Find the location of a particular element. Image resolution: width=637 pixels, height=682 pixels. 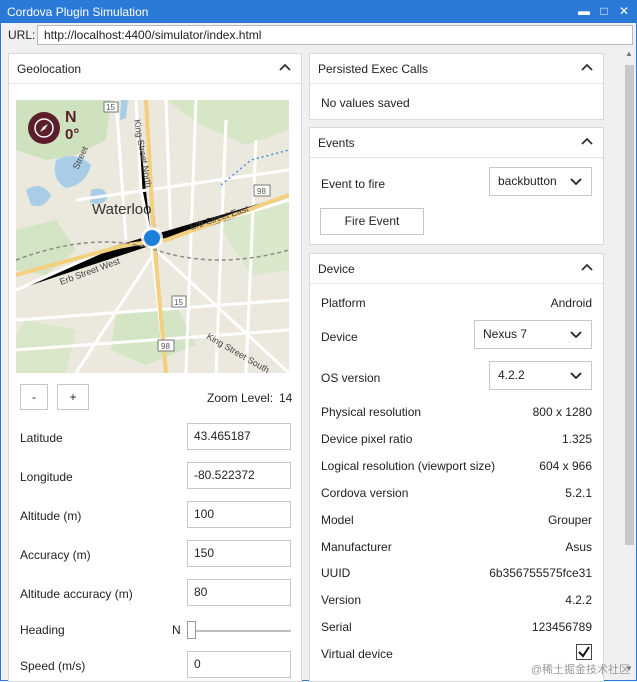

physical-resolution-value: 800 x 1280 is located at coordinates (562, 412).